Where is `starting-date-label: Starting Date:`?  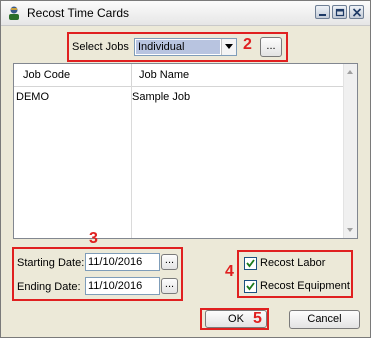 starting-date-label: Starting Date: is located at coordinates (51, 263).